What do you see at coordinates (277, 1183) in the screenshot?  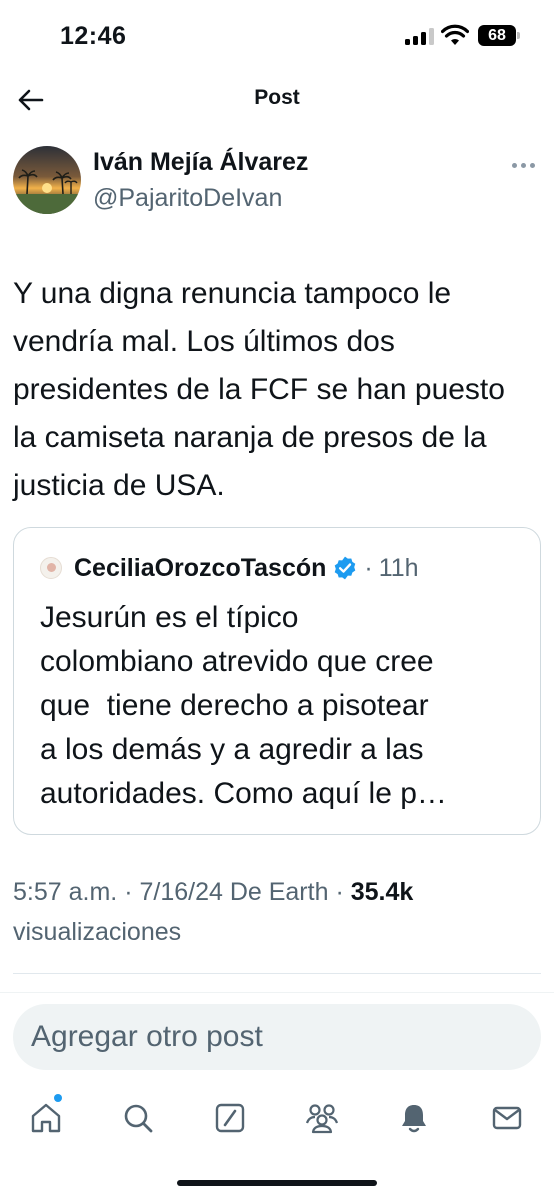 I see `home-indicator` at bounding box center [277, 1183].